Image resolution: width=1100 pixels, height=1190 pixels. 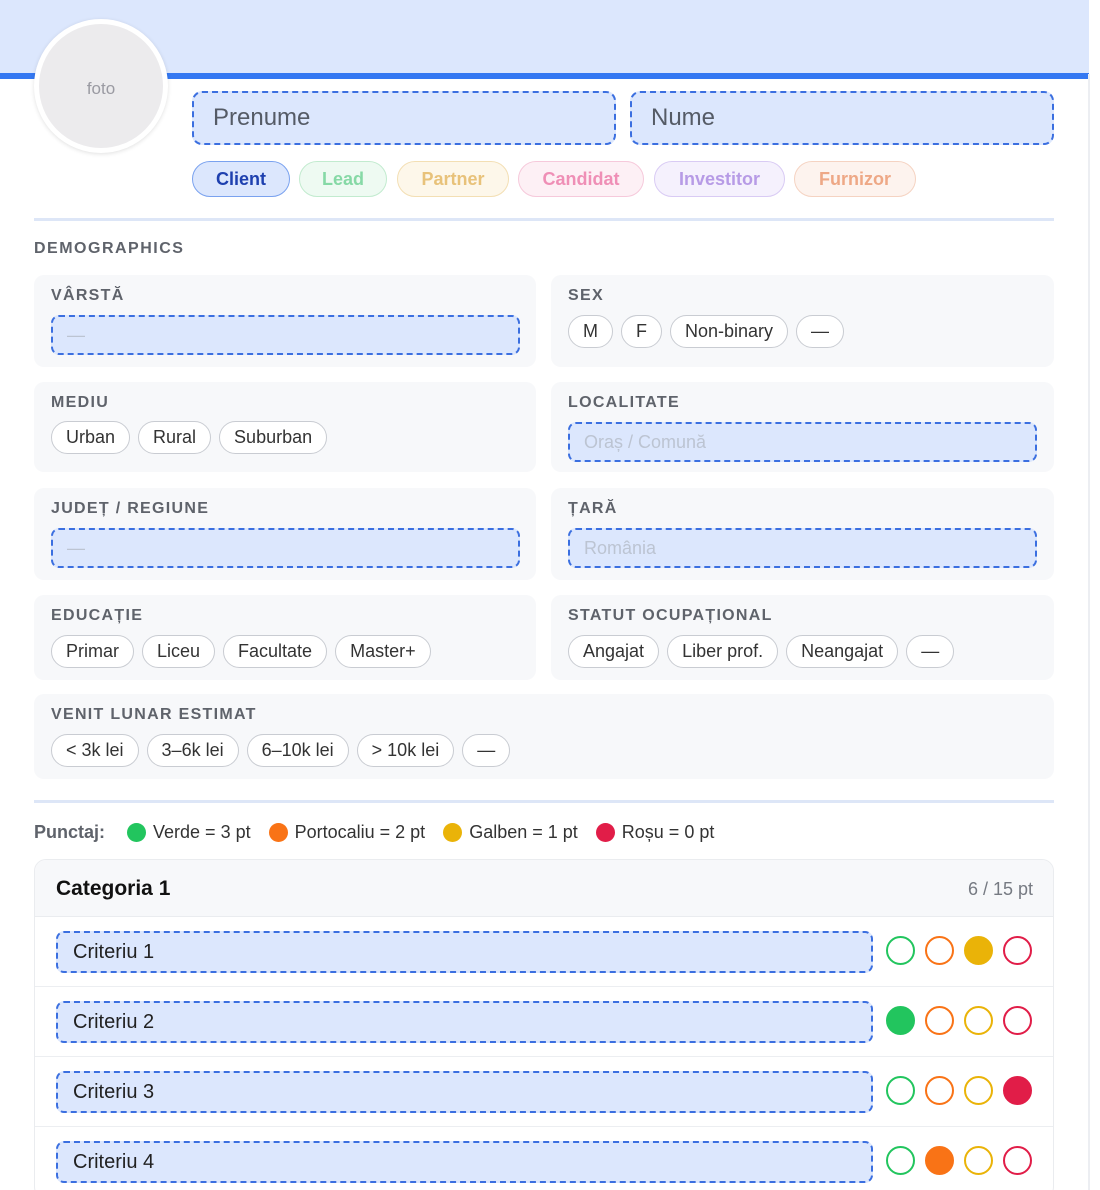 I want to click on criterion-input: Criteriu 4, so click(x=464, y=1162).